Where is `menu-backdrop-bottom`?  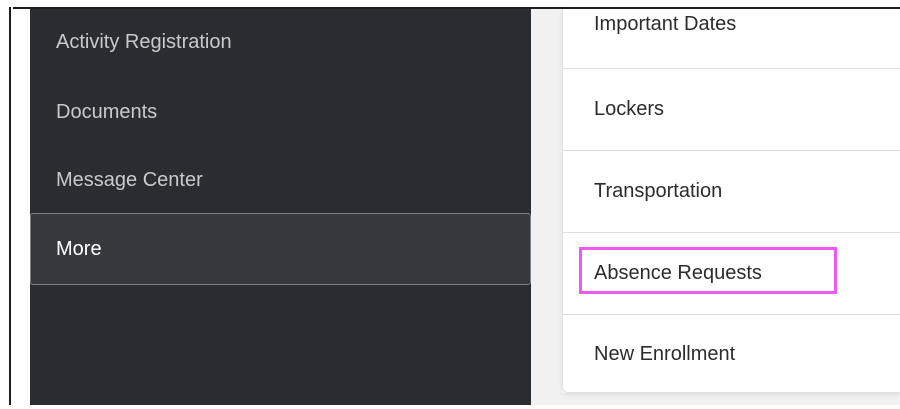
menu-backdrop-bottom is located at coordinates (715, 399).